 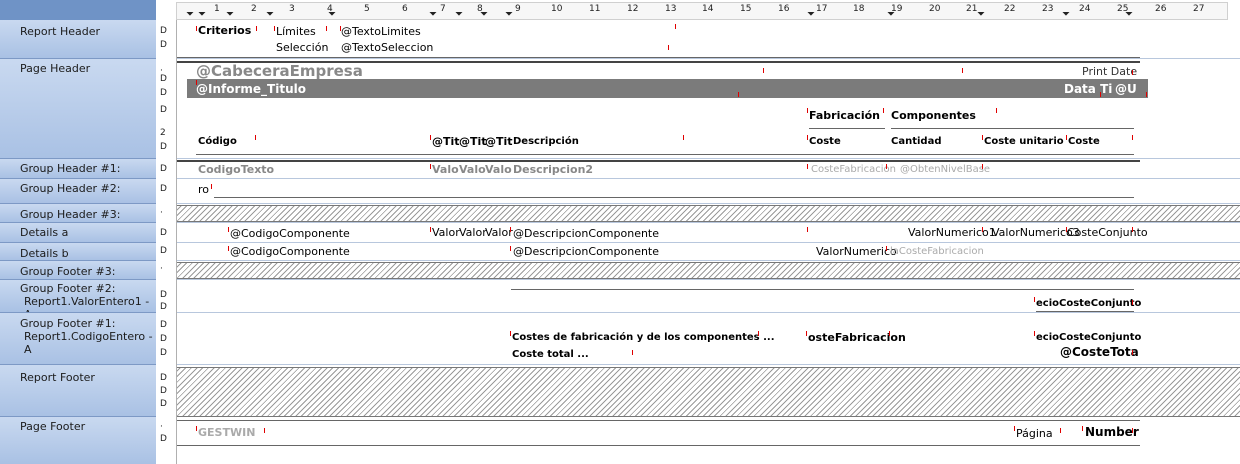 What do you see at coordinates (698, 440) in the screenshot?
I see `band-page-footer` at bounding box center [698, 440].